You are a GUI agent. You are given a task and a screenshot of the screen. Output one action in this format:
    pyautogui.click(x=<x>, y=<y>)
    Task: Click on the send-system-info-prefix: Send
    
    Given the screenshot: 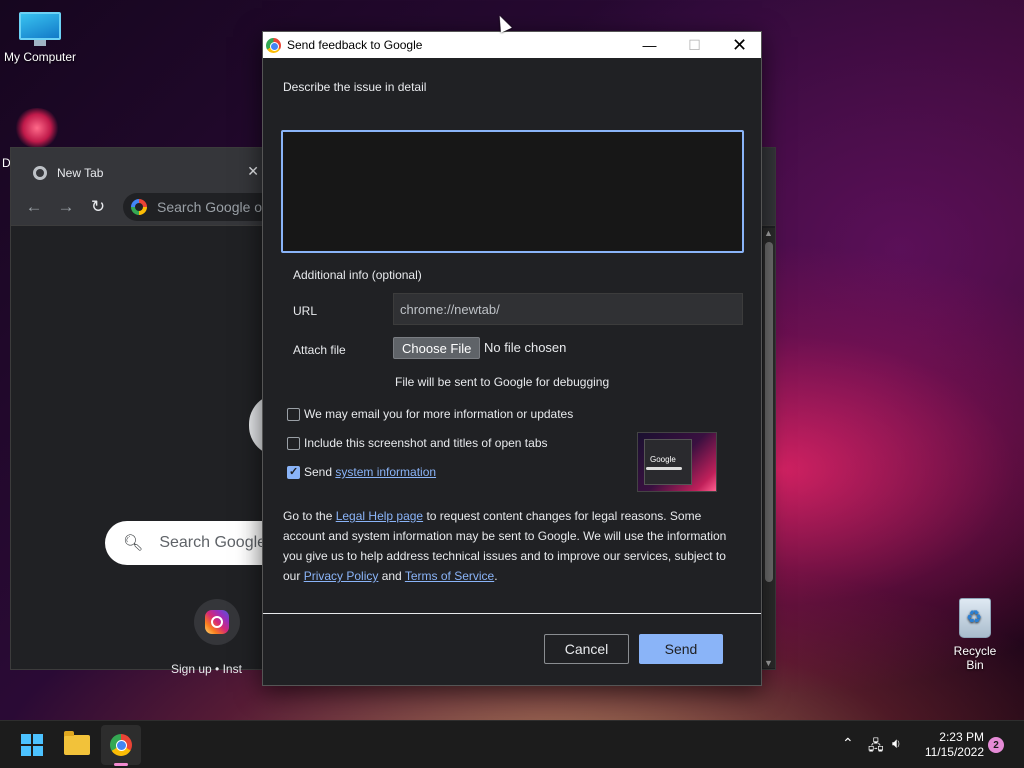 What is the action you would take?
    pyautogui.click(x=318, y=472)
    